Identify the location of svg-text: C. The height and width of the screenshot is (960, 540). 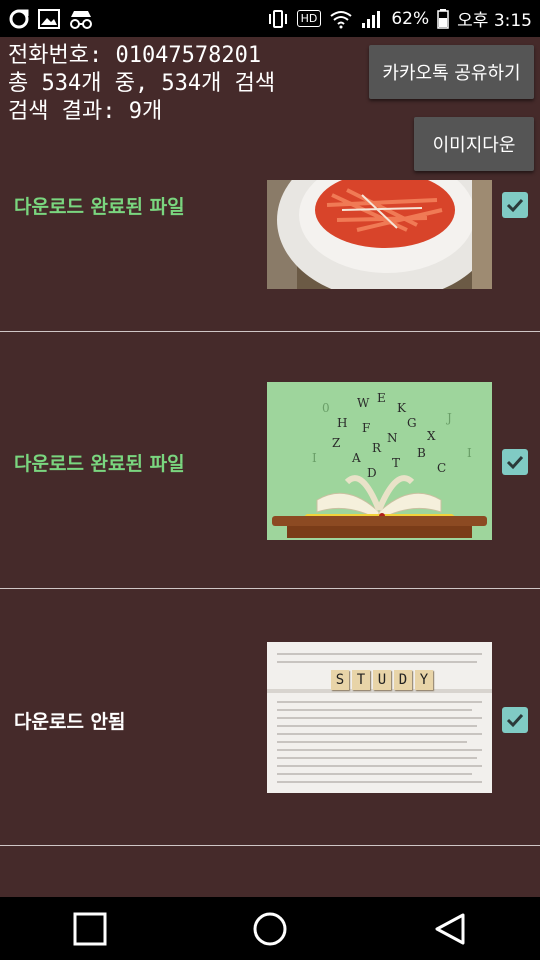
(441, 468).